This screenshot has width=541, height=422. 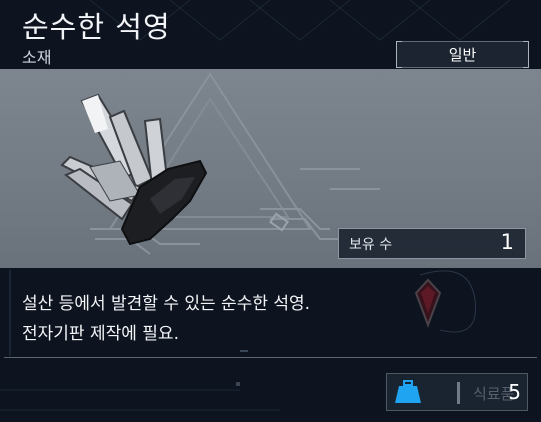 What do you see at coordinates (100, 334) in the screenshot?
I see `description-line: 전자기판 제작에 필요.` at bounding box center [100, 334].